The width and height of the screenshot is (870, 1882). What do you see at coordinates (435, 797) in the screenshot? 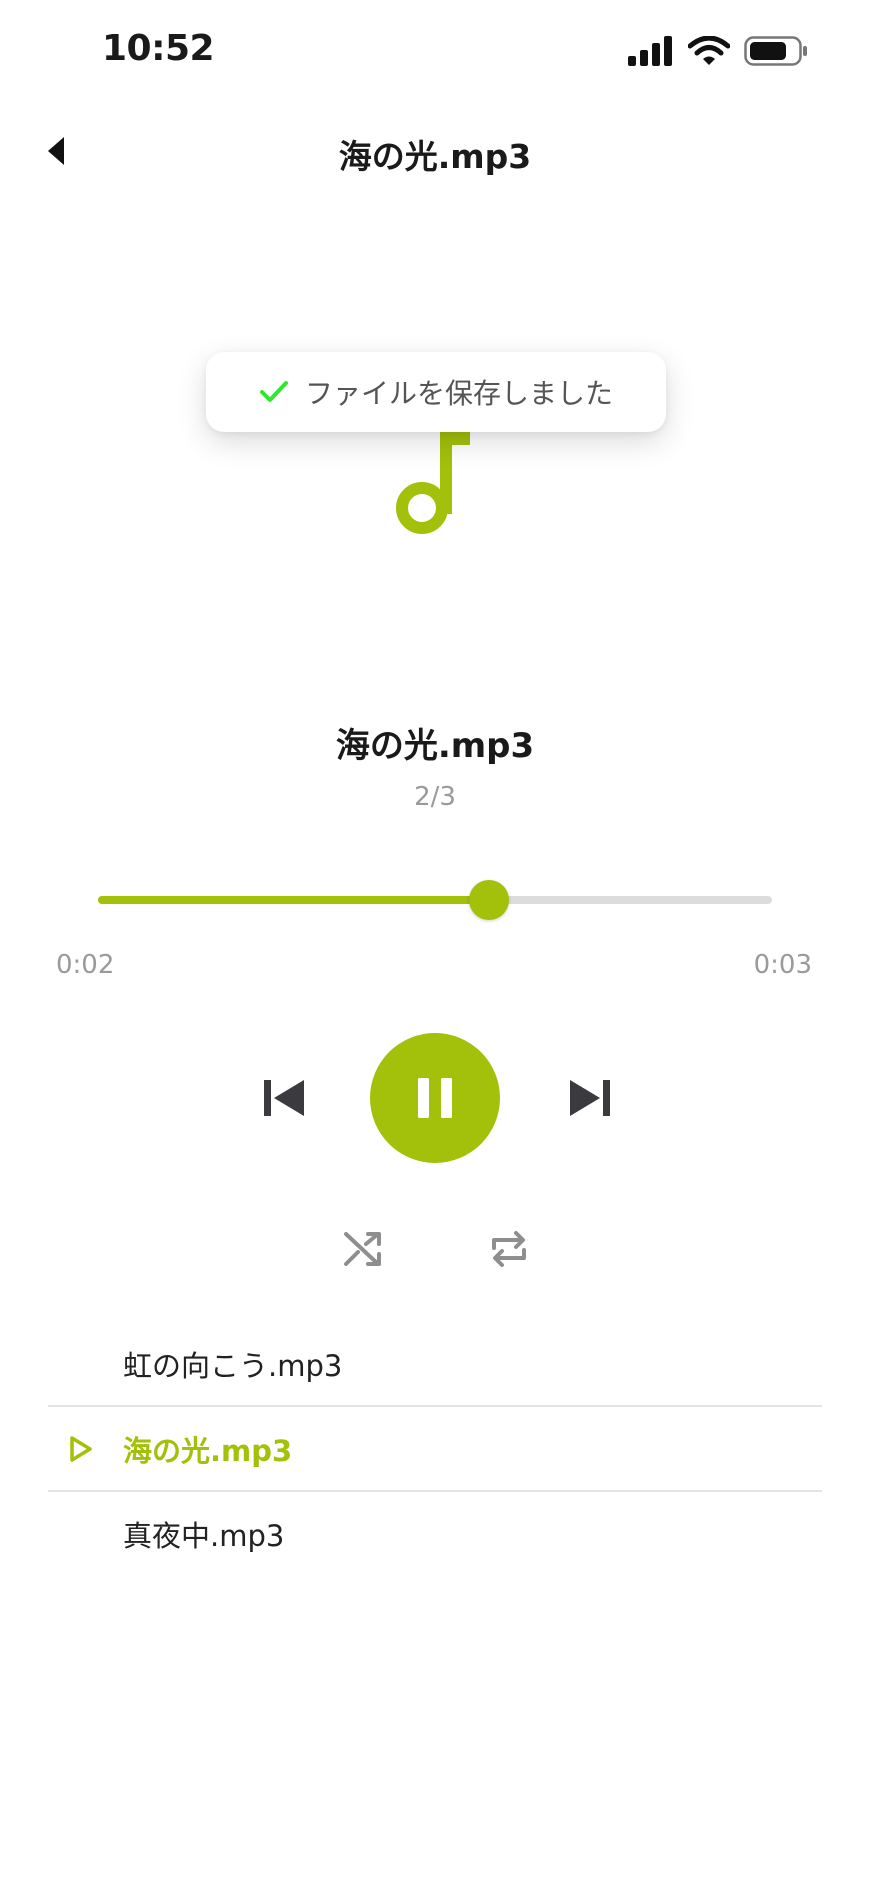
I see `track-index: 2/3` at bounding box center [435, 797].